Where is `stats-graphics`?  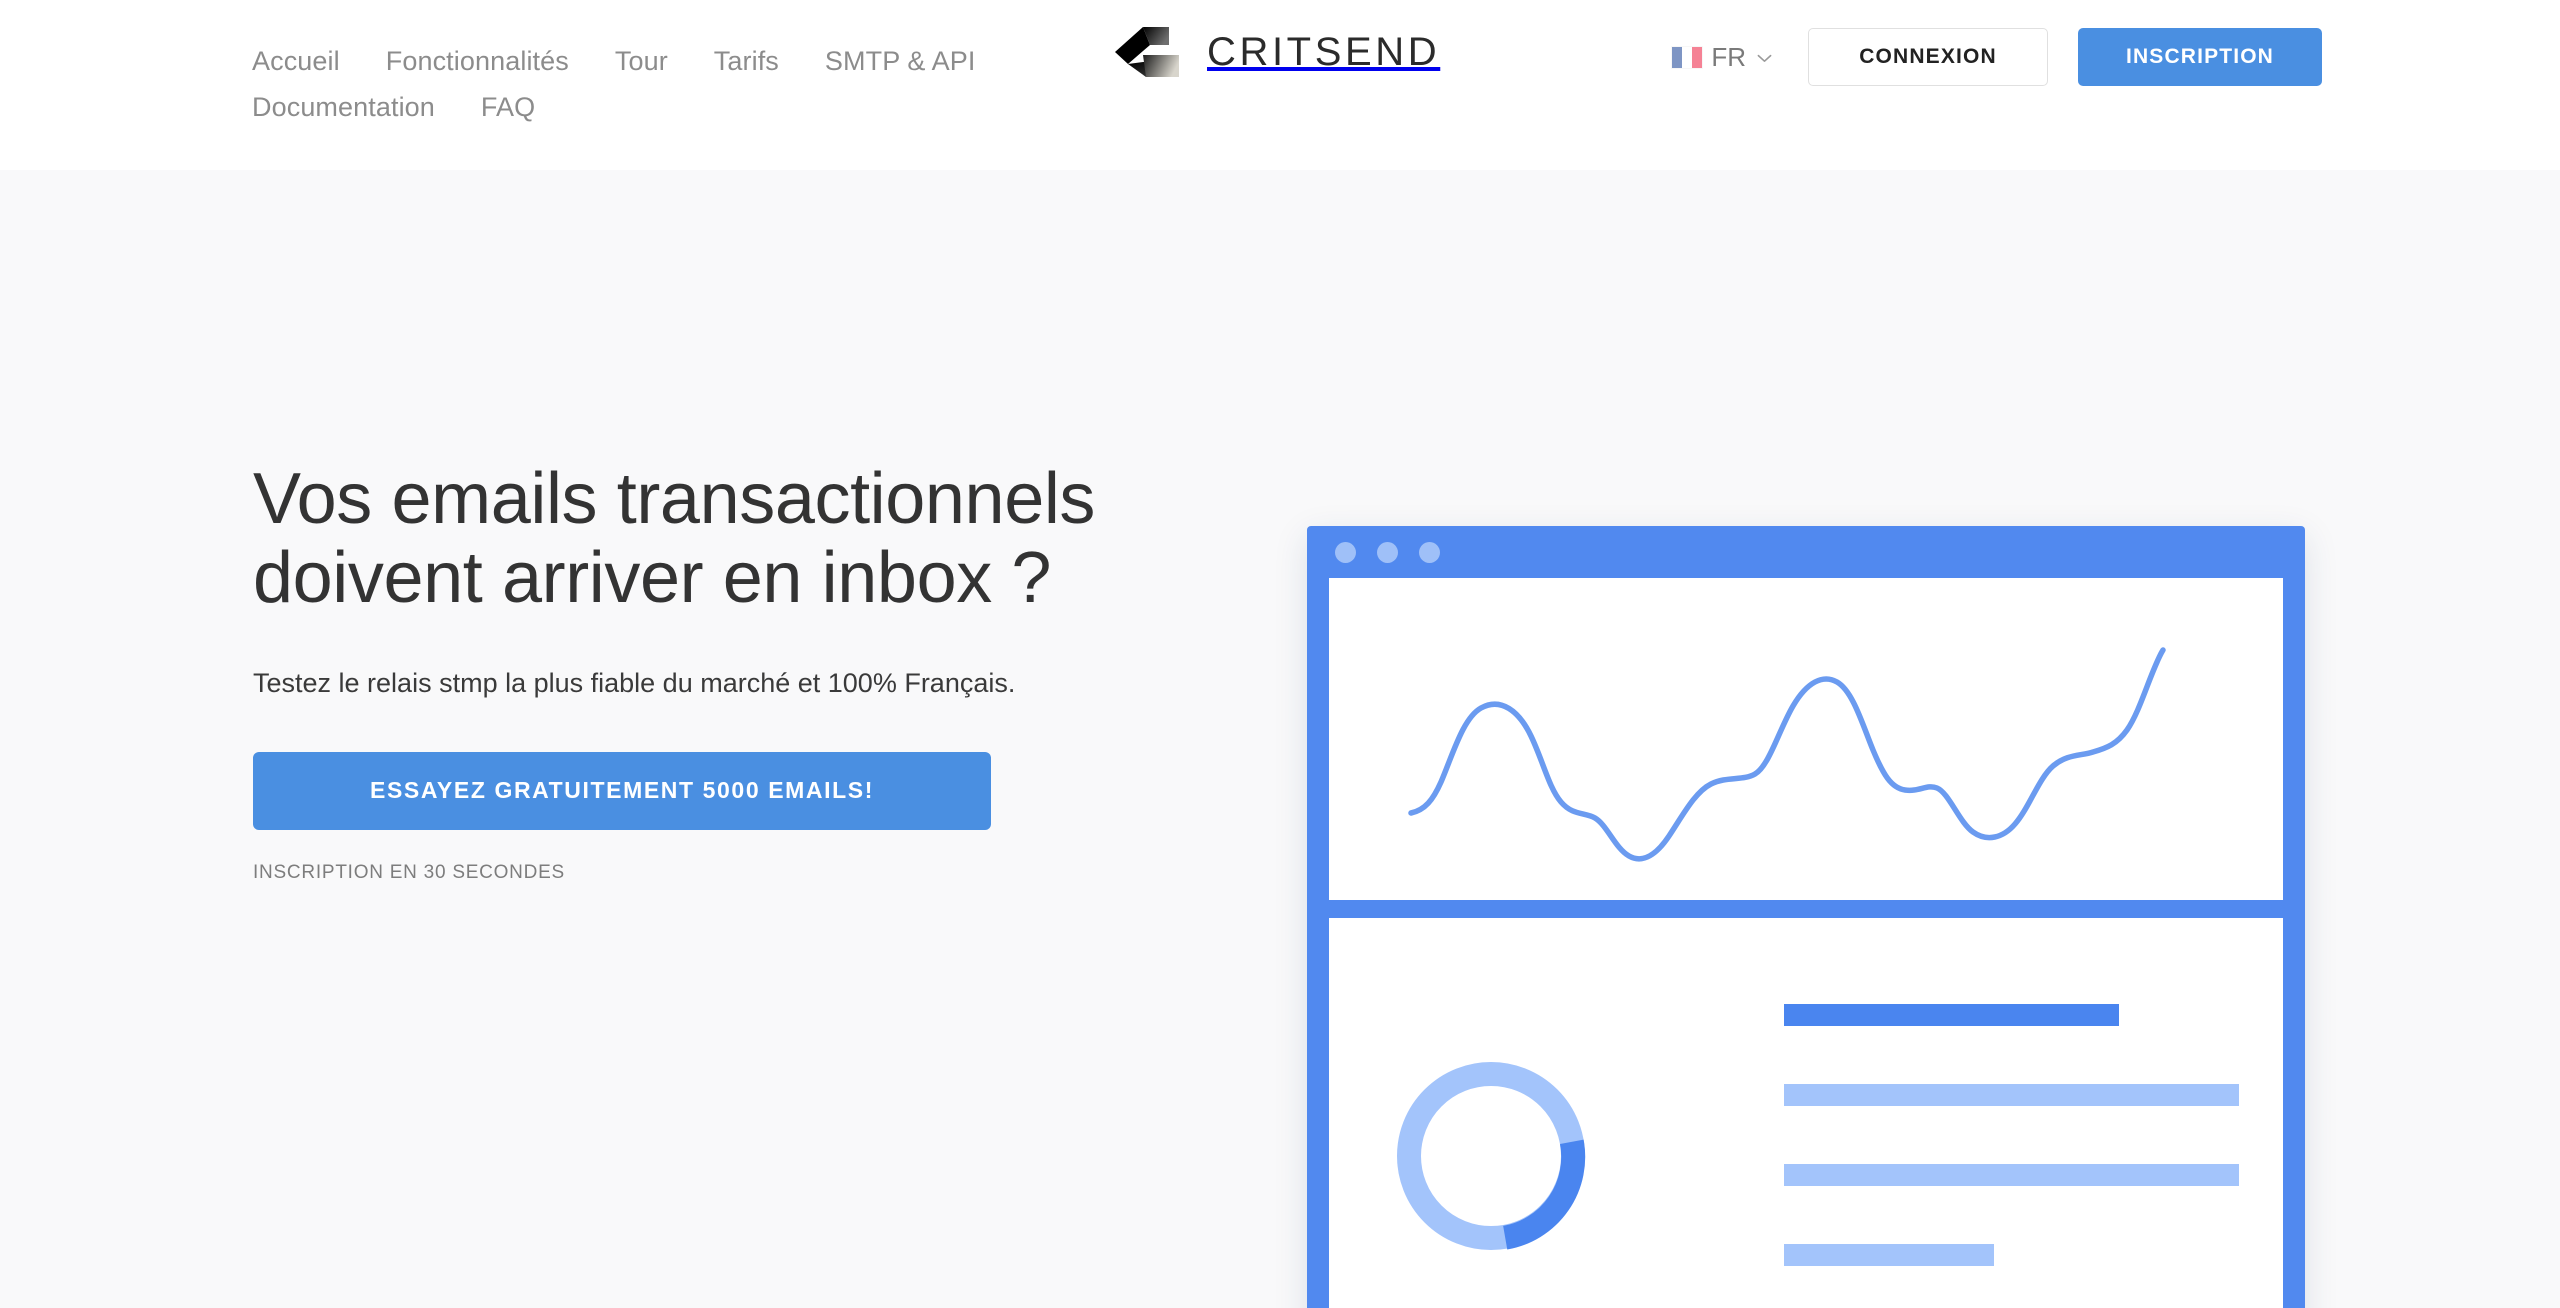
stats-graphics is located at coordinates (1818, 1135).